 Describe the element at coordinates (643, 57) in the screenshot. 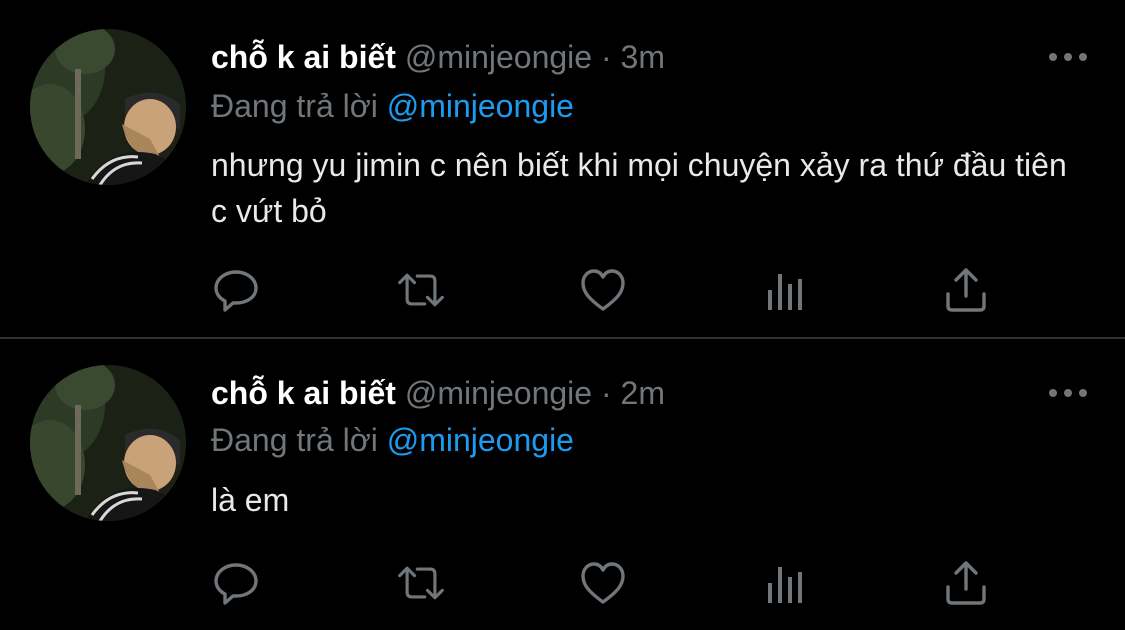

I see `timestamp: 3m` at that location.